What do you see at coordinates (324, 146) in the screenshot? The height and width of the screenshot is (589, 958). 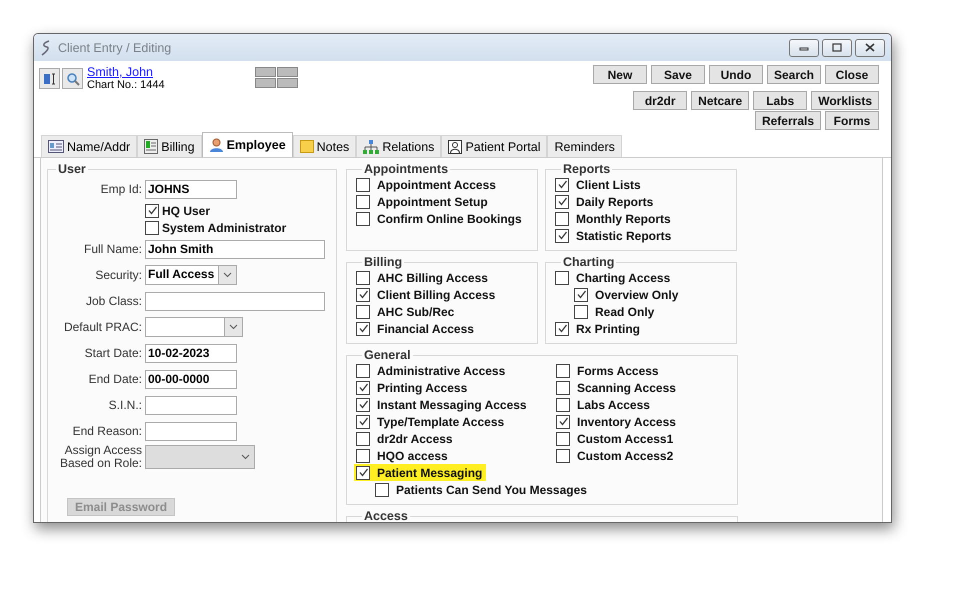 I see `tab: Notes` at bounding box center [324, 146].